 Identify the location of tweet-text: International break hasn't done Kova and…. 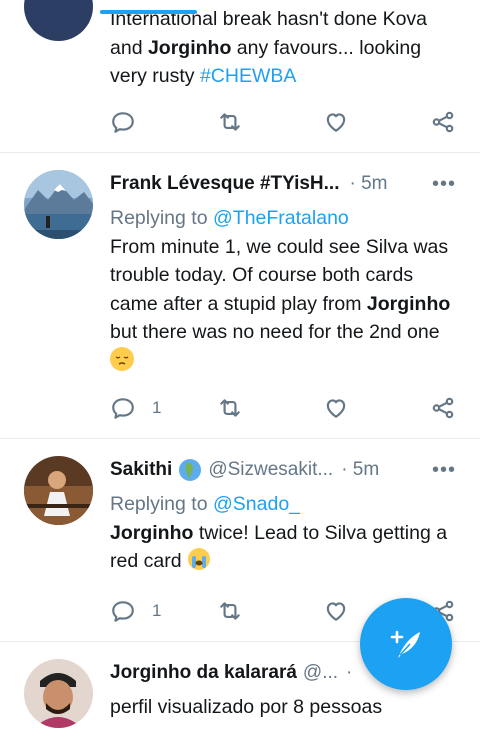
(269, 47).